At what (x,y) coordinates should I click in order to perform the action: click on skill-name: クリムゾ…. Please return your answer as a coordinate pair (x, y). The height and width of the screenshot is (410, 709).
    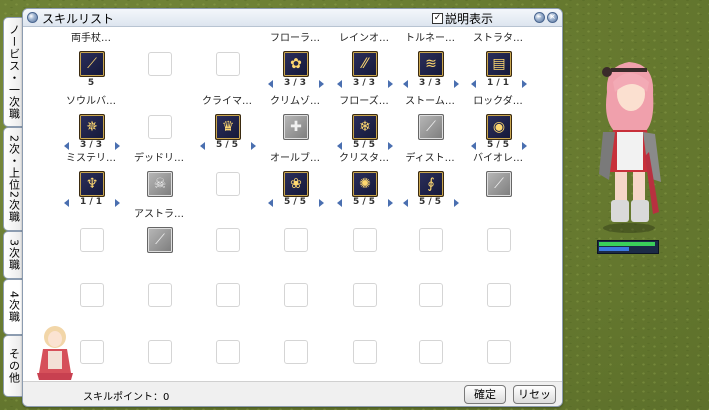
    Looking at the image, I should click on (295, 101).